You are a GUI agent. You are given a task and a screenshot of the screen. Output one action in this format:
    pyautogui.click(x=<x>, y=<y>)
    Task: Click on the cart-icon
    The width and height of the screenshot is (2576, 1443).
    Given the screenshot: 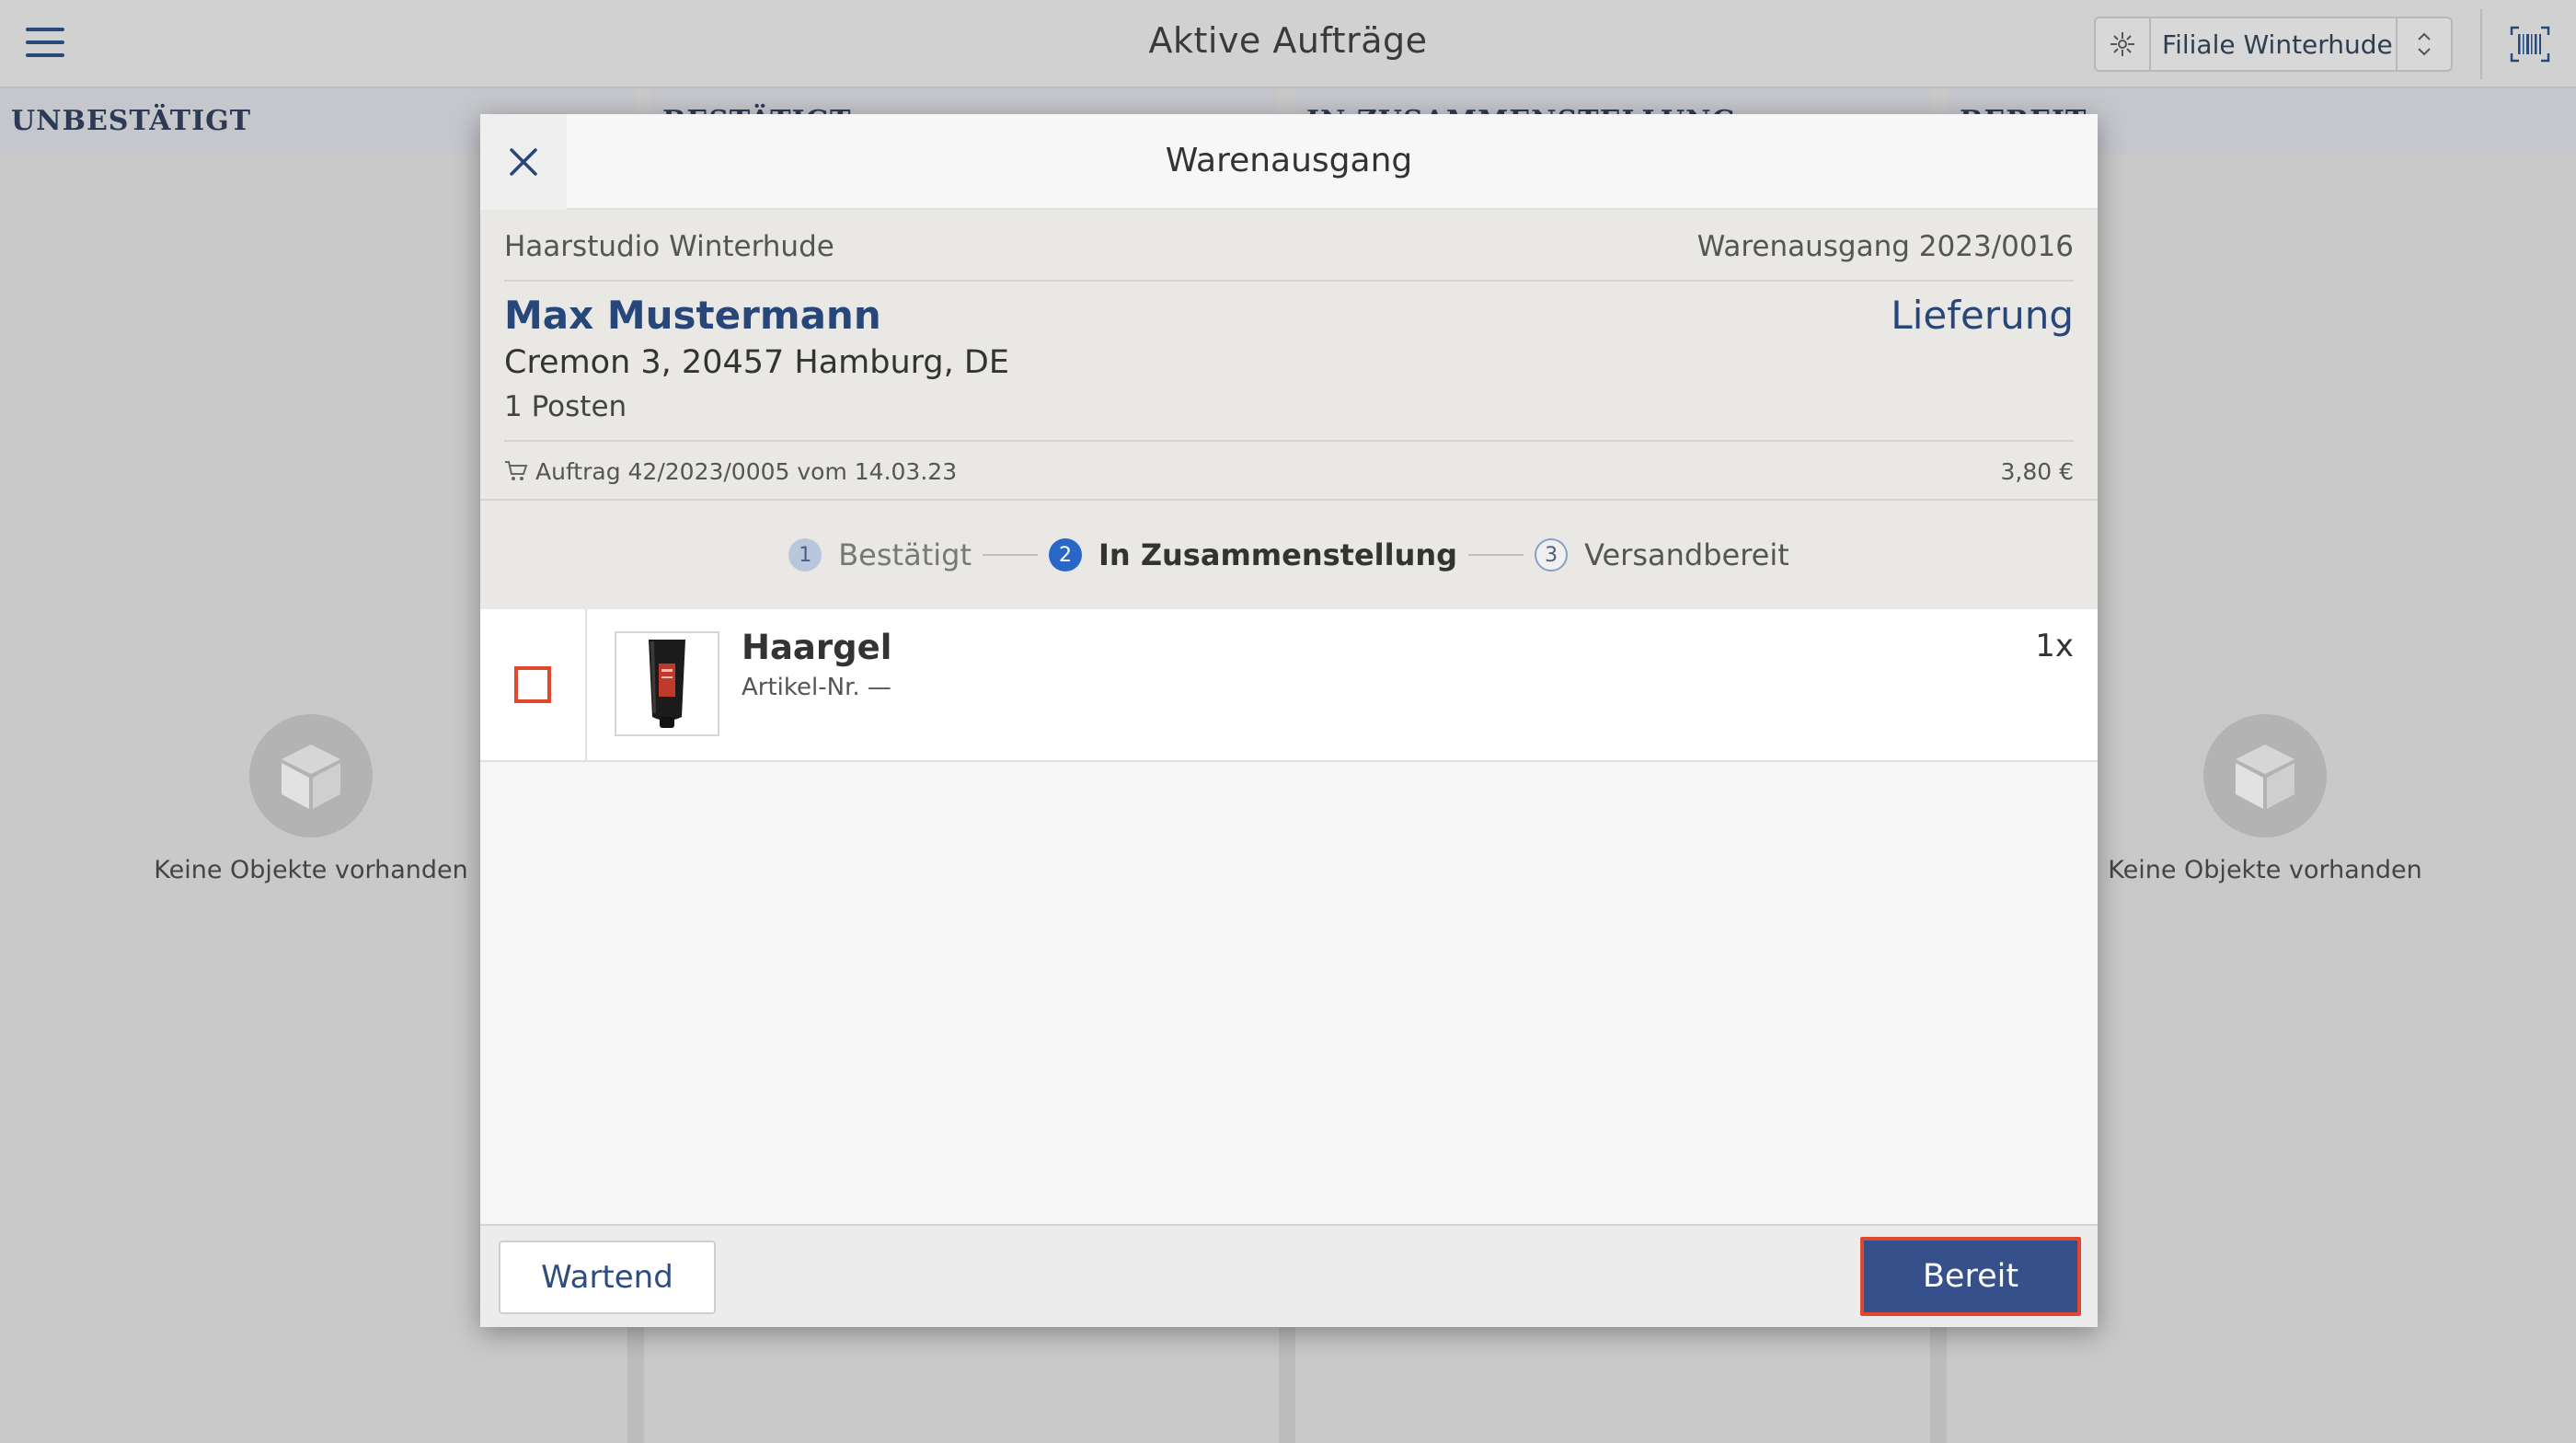 What is the action you would take?
    pyautogui.click(x=516, y=470)
    